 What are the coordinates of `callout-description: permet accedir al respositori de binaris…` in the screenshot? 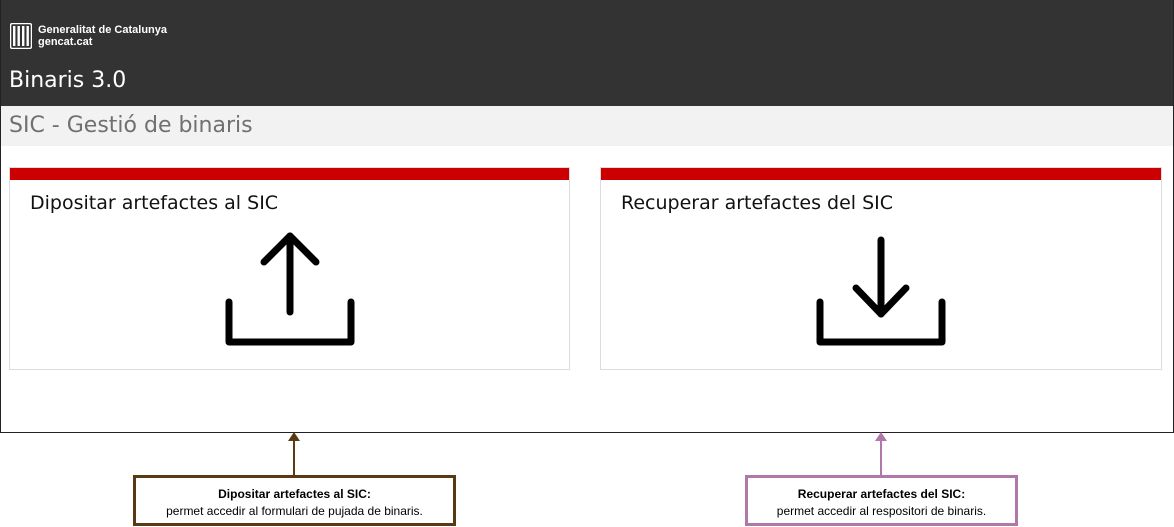 It's located at (881, 511).